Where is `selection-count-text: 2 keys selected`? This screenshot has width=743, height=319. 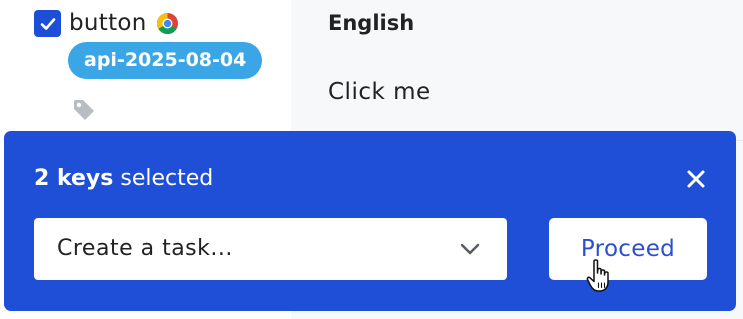
selection-count-text: 2 keys selected is located at coordinates (123, 179).